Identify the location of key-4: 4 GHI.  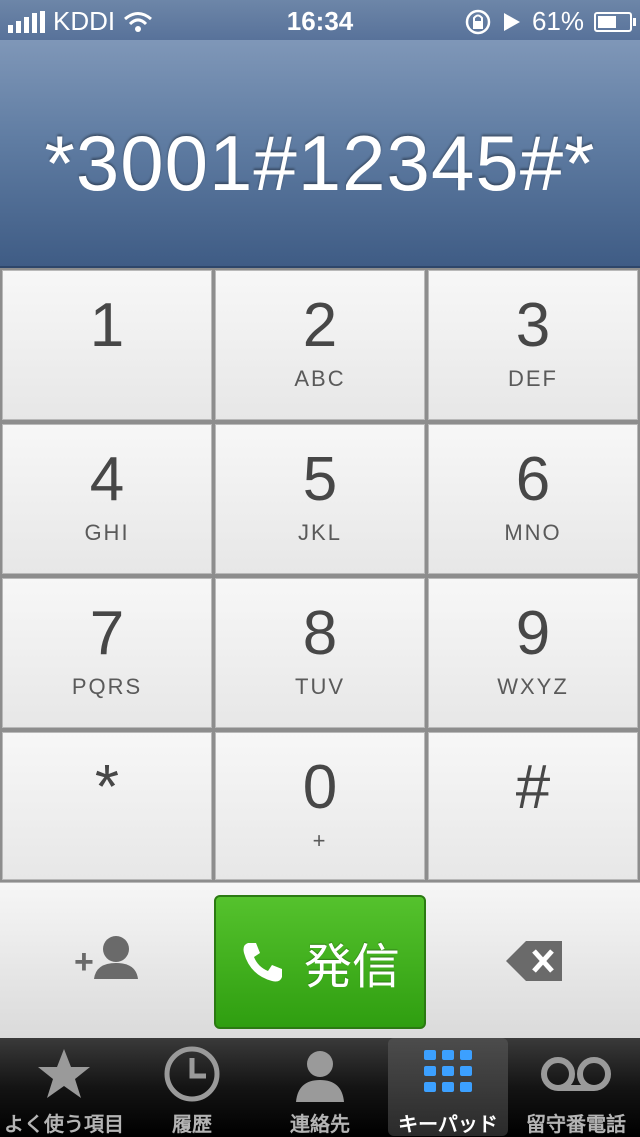
(107, 499).